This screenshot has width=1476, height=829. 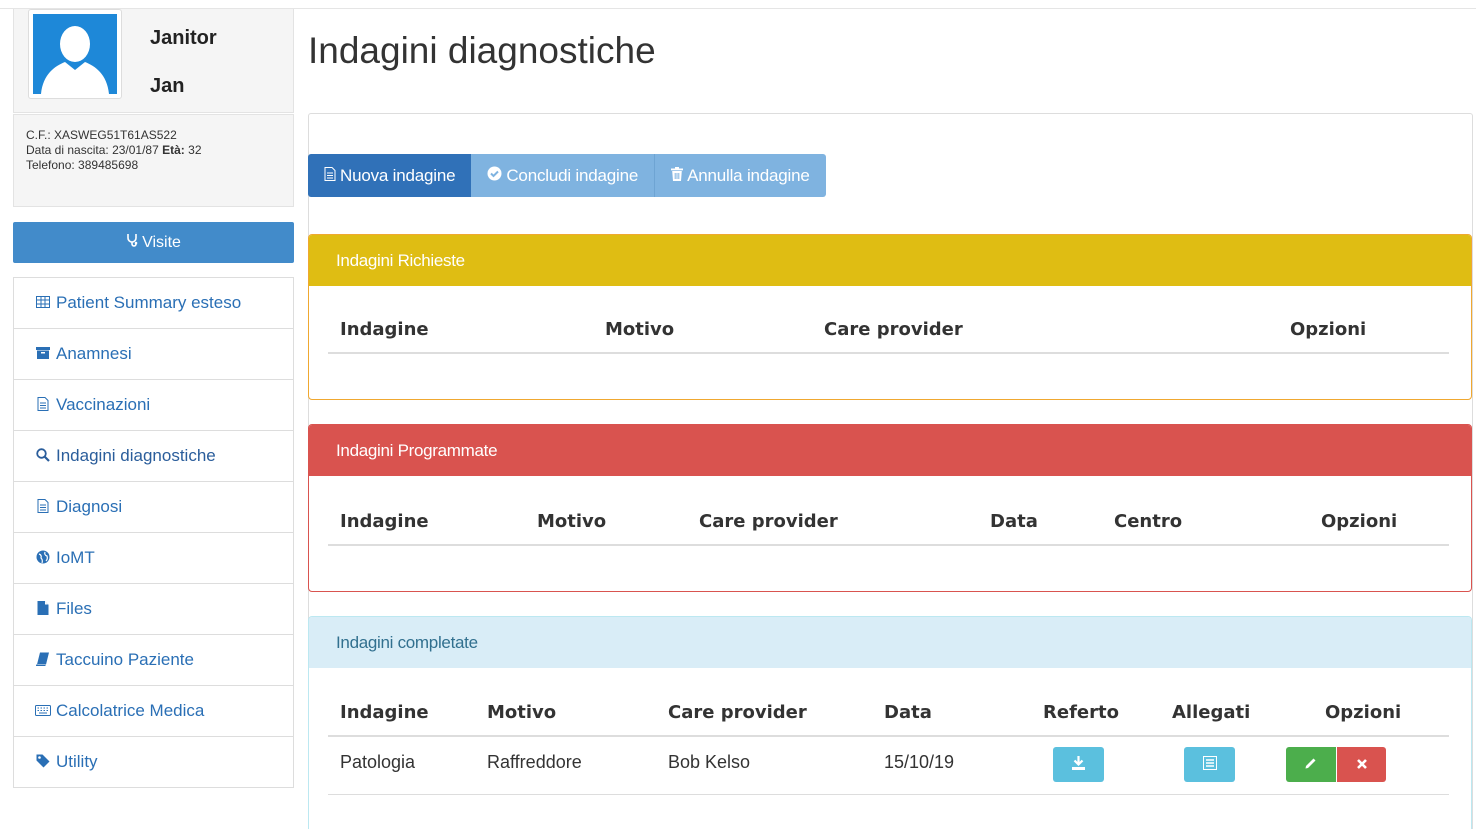 What do you see at coordinates (130, 710) in the screenshot?
I see `sidebar-item-label: Calcolatrice Medica` at bounding box center [130, 710].